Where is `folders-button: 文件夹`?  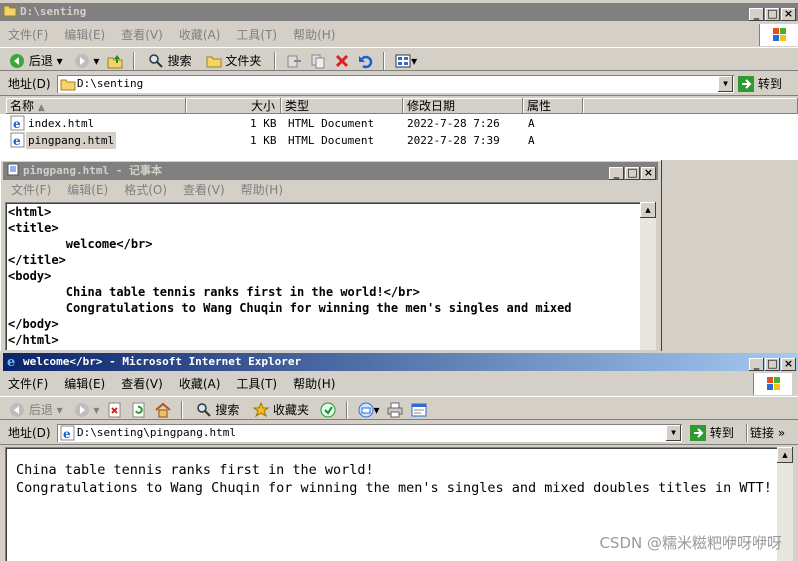 folders-button: 文件夹 is located at coordinates (234, 61).